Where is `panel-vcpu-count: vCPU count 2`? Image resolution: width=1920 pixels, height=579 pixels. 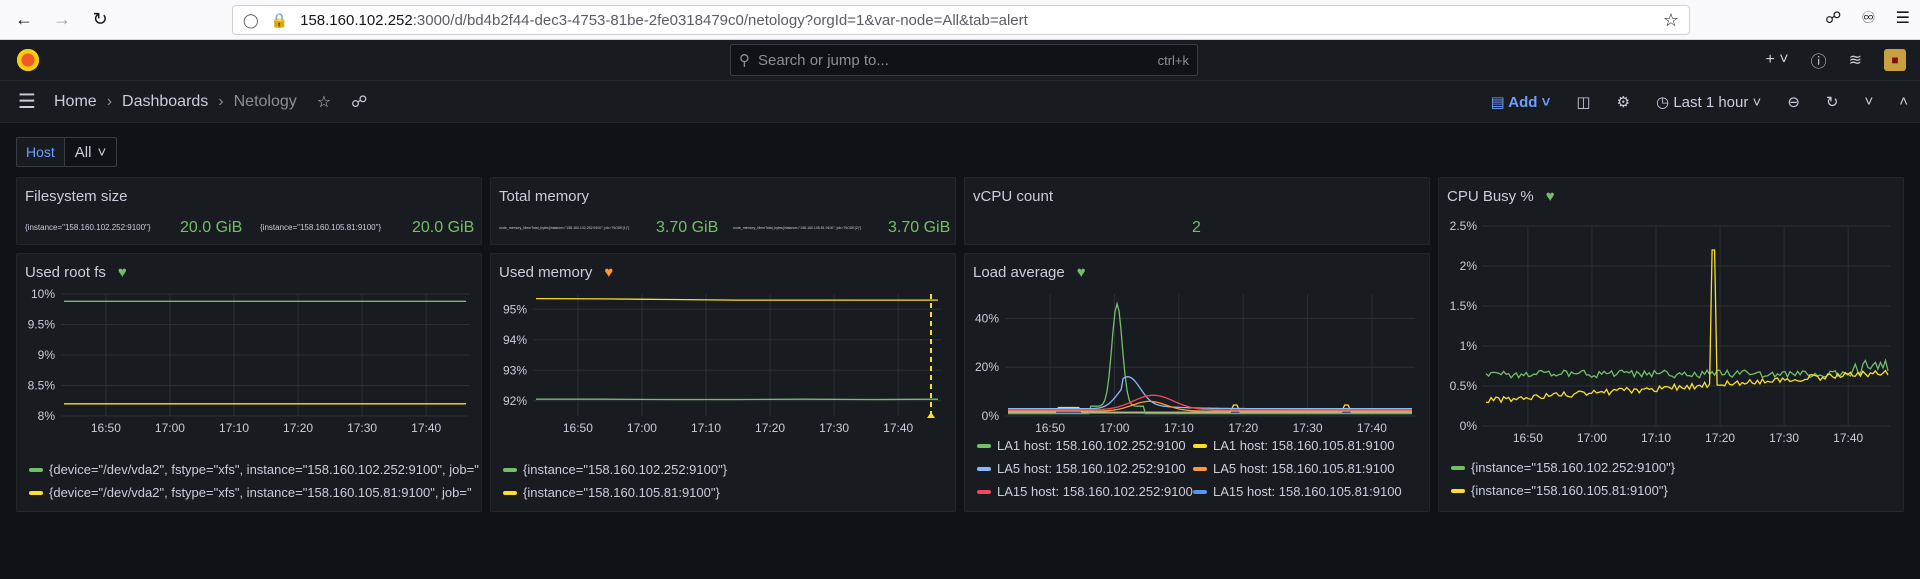
panel-vcpu-count: vCPU count 2 is located at coordinates (1197, 211).